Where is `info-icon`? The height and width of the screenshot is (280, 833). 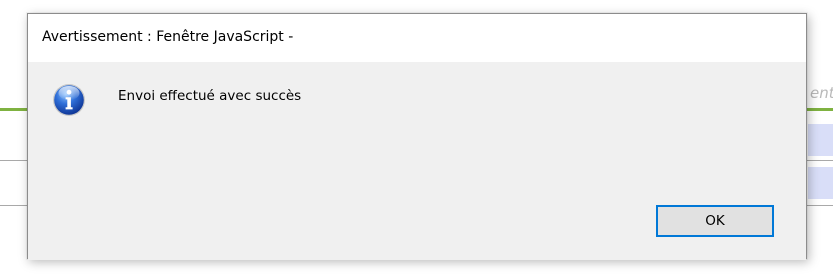
info-icon is located at coordinates (69, 100).